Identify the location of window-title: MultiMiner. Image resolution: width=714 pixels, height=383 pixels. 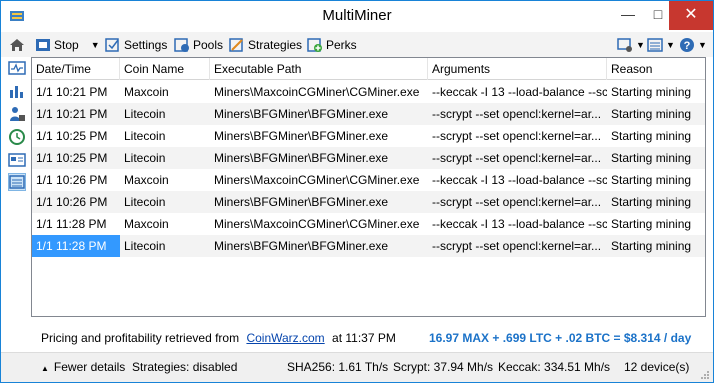
(357, 15).